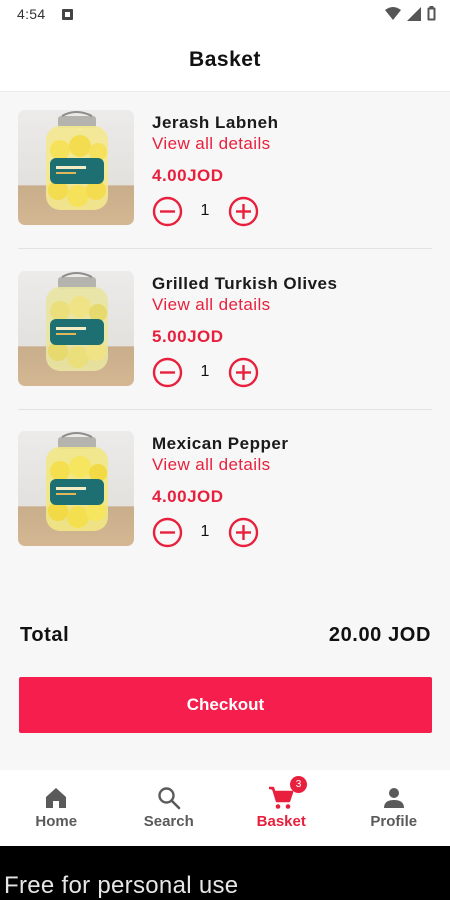 This screenshot has width=450, height=900. I want to click on status-time: 4:54, so click(31, 14).